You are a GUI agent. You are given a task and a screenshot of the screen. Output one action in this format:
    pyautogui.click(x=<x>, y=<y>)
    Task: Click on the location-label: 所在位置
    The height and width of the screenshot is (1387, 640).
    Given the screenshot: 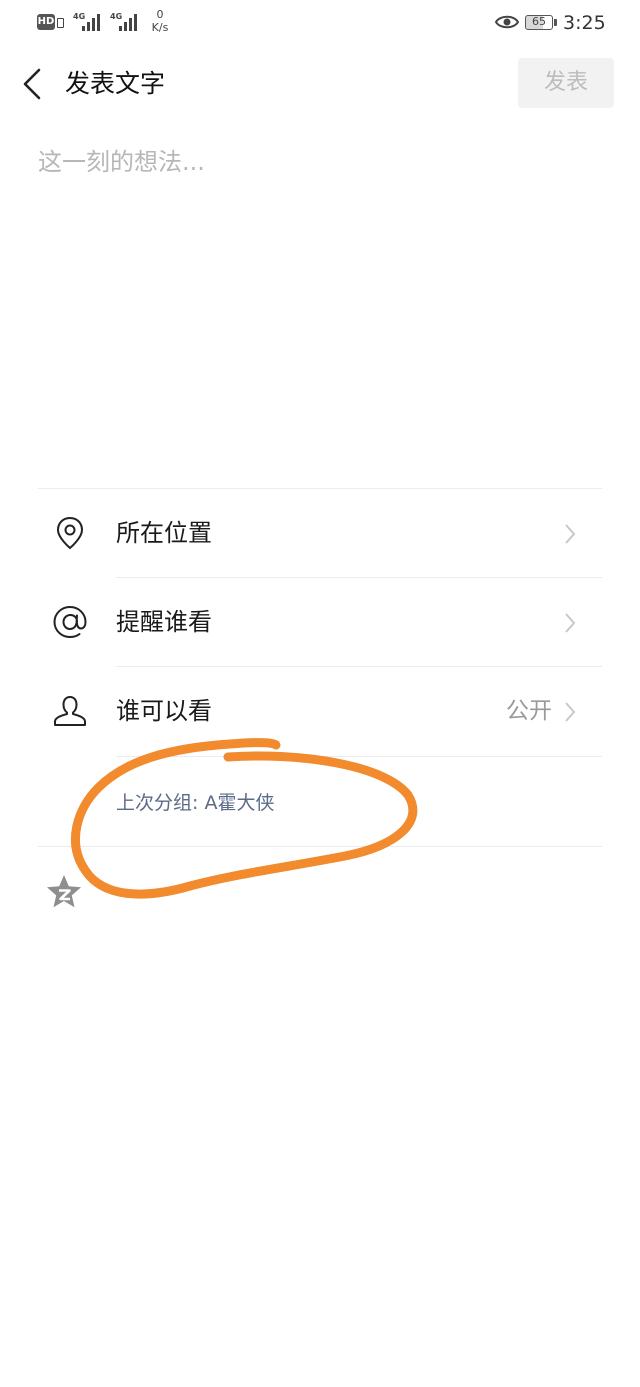 What is the action you would take?
    pyautogui.click(x=164, y=533)
    